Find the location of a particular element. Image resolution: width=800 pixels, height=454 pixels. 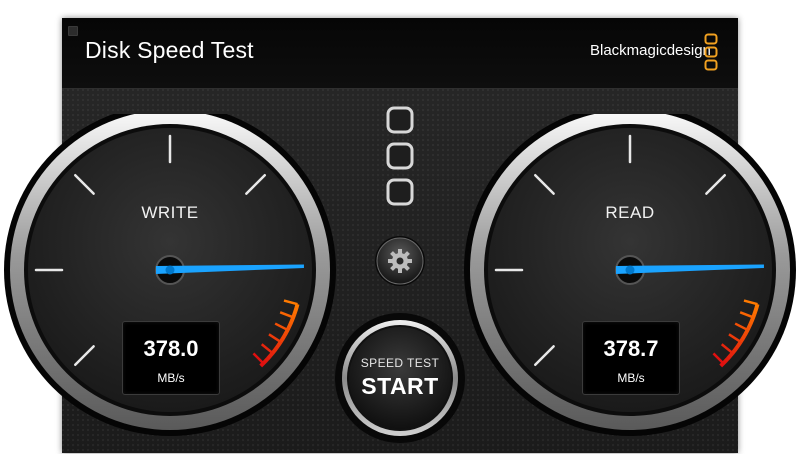

start-button-label: START is located at coordinates (400, 386).